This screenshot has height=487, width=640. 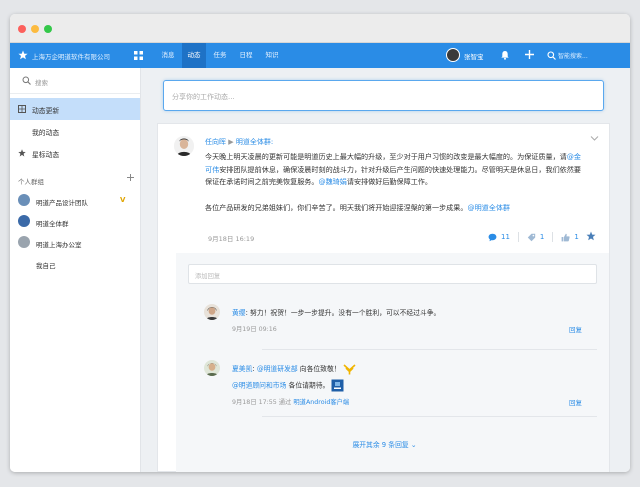 I want to click on group-label: 我自己, so click(x=46, y=266).